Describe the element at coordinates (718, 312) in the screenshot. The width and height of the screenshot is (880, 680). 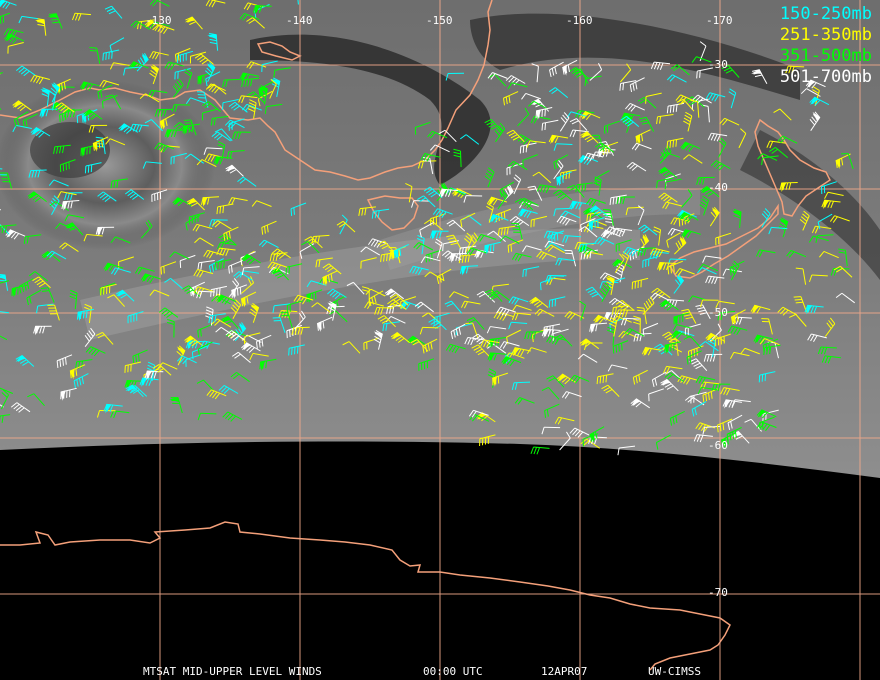
I see `latitude-label: -50` at that location.